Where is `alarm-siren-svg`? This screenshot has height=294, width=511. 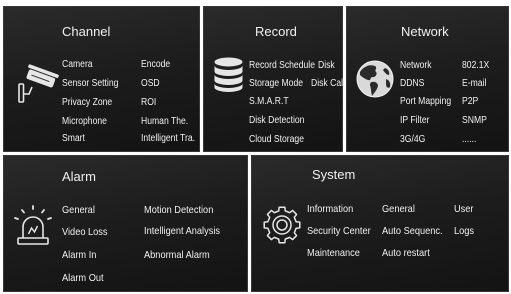
alarm-siren-svg is located at coordinates (33, 225).